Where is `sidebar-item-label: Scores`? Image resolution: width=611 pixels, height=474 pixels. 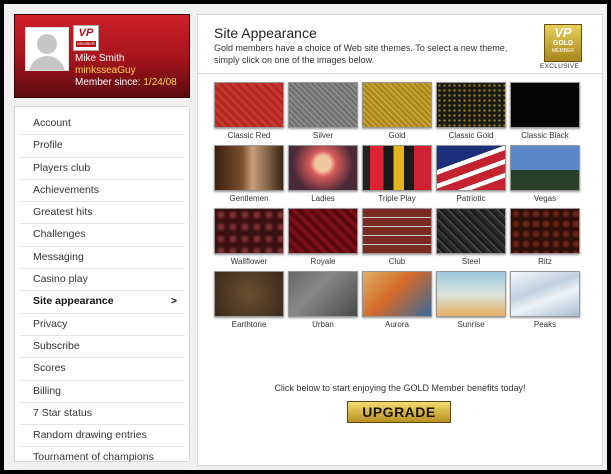
sidebar-item-label: Scores is located at coordinates (49, 368).